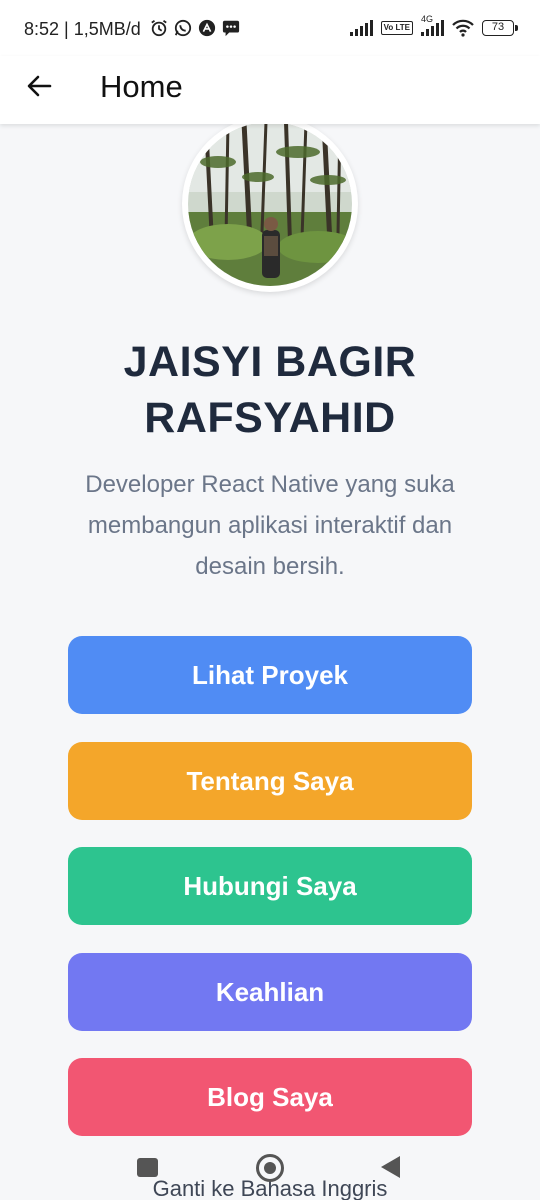 This screenshot has height=1200, width=540. I want to click on contact-button: Hubungi Saya, so click(270, 886).